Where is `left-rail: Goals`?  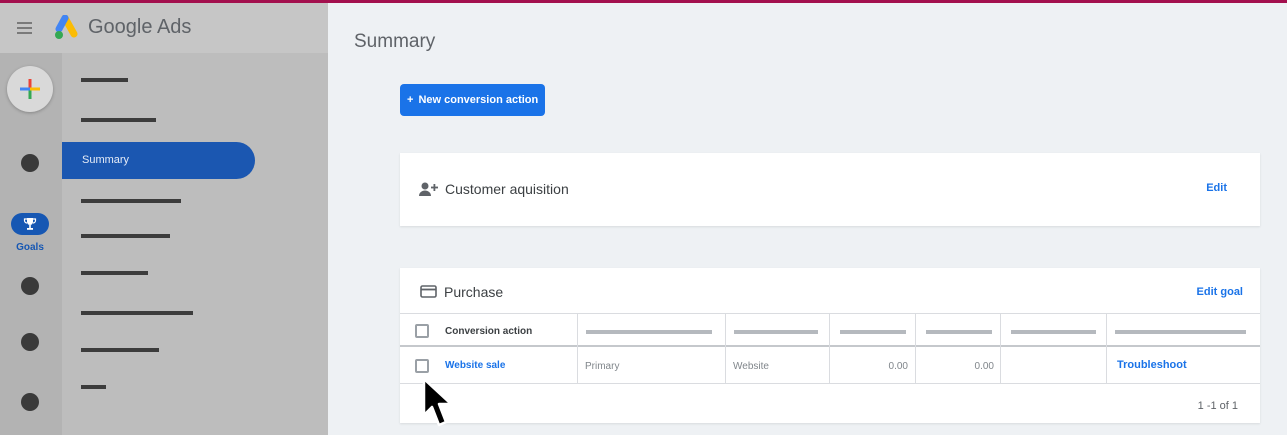
left-rail: Goals is located at coordinates (31, 219).